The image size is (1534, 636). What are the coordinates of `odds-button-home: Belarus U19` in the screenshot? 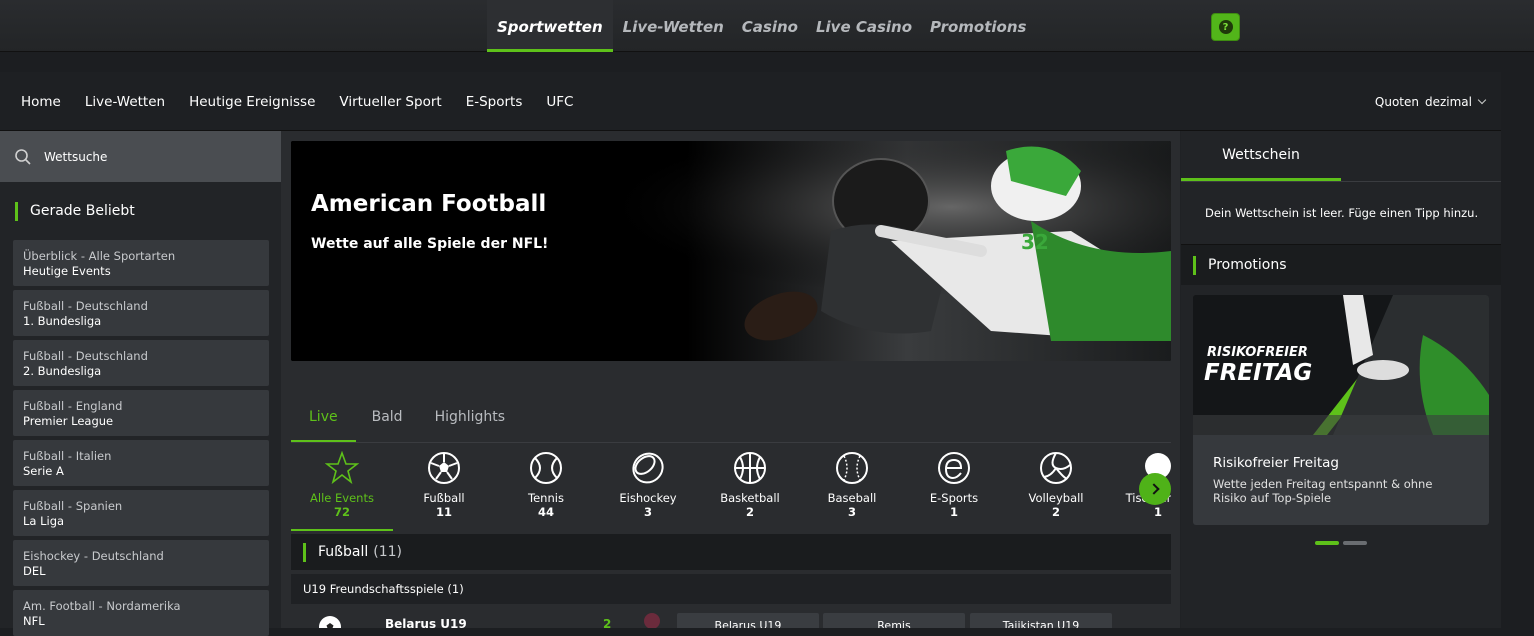 It's located at (748, 620).